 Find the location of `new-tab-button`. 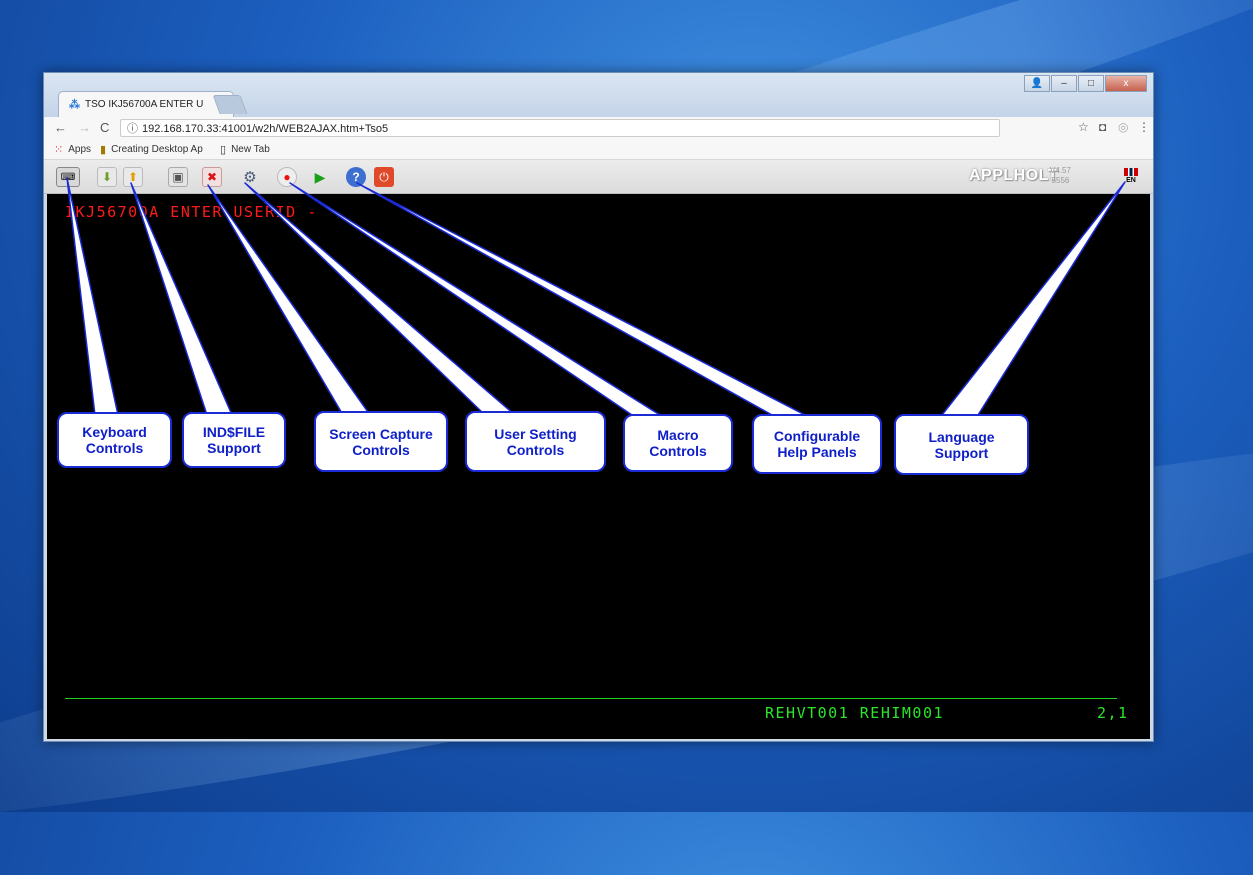

new-tab-button is located at coordinates (230, 104).